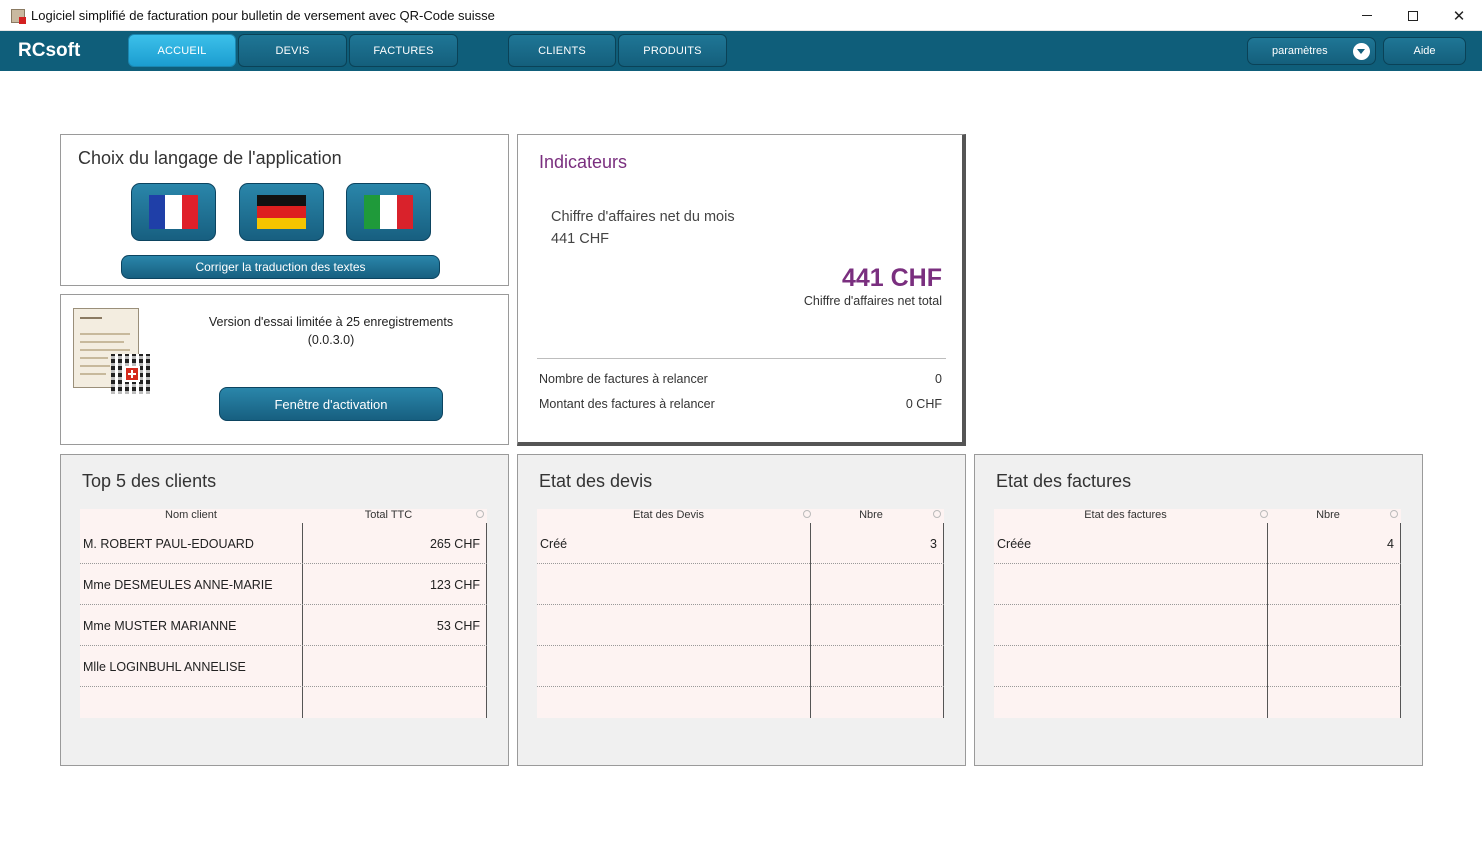  Describe the element at coordinates (182, 50) in the screenshot. I see `nav-accueil: ACCUEIL` at that location.